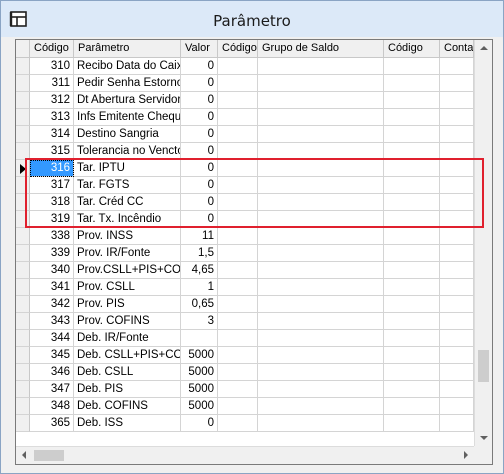 Image resolution: width=504 pixels, height=474 pixels. What do you see at coordinates (52, 270) in the screenshot?
I see `cell-codigo: 340` at bounding box center [52, 270].